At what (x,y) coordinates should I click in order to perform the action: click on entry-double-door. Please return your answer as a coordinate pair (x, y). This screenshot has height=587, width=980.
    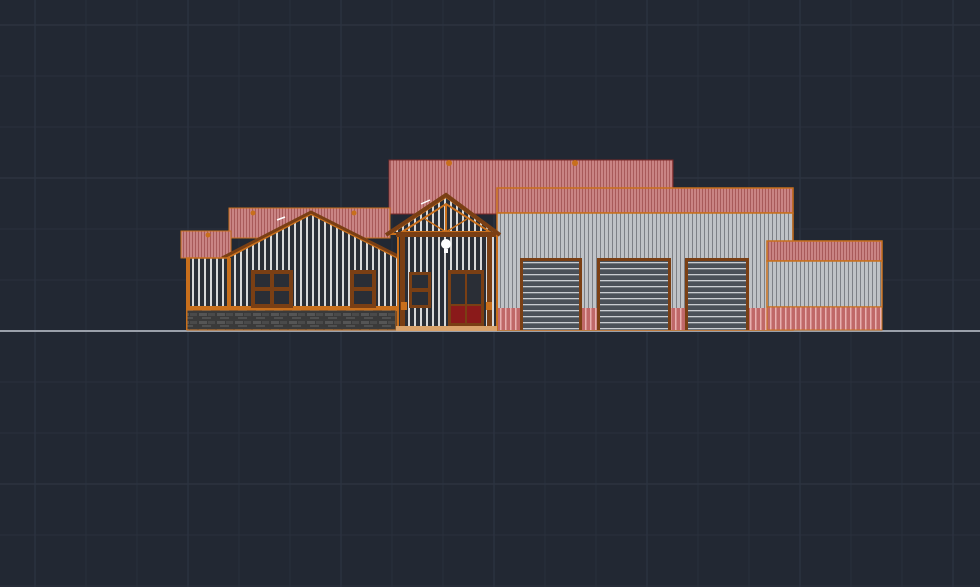
    Looking at the image, I should click on (466, 298).